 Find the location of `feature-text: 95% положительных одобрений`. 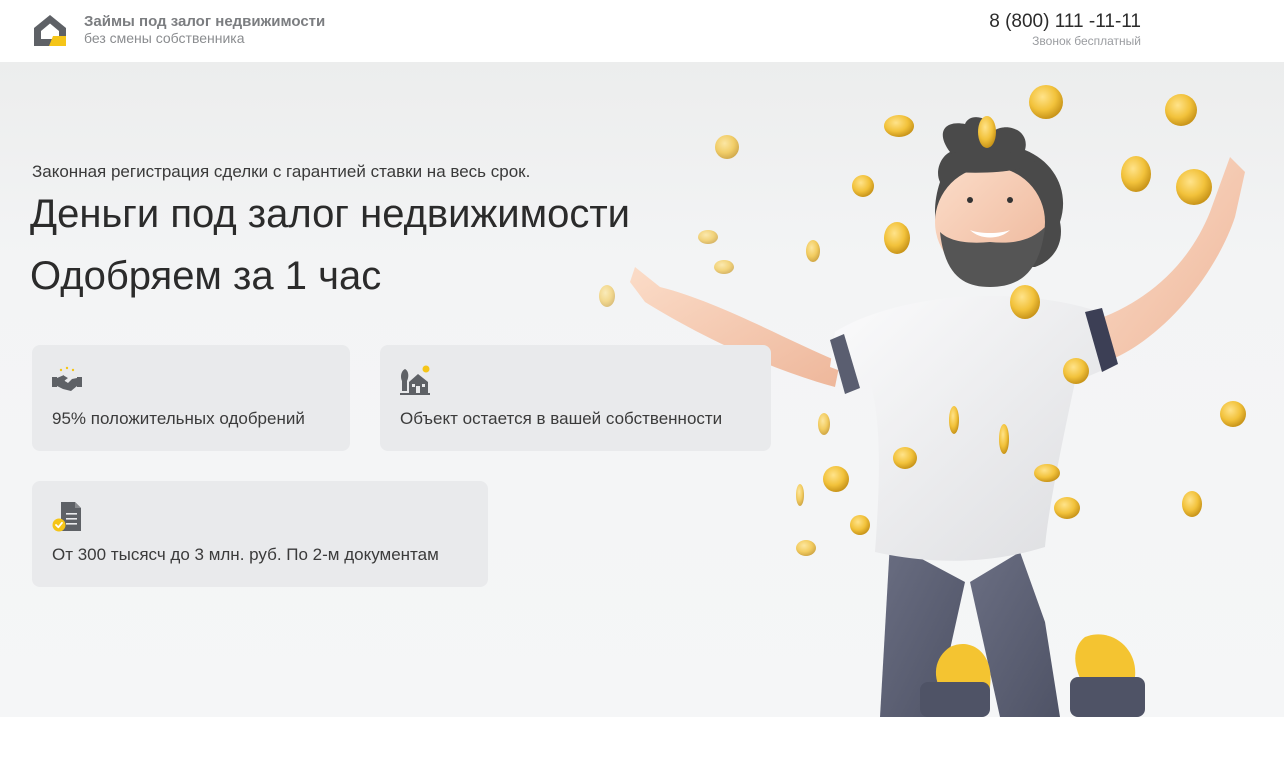

feature-text: 95% положительных одобрений is located at coordinates (178, 418).